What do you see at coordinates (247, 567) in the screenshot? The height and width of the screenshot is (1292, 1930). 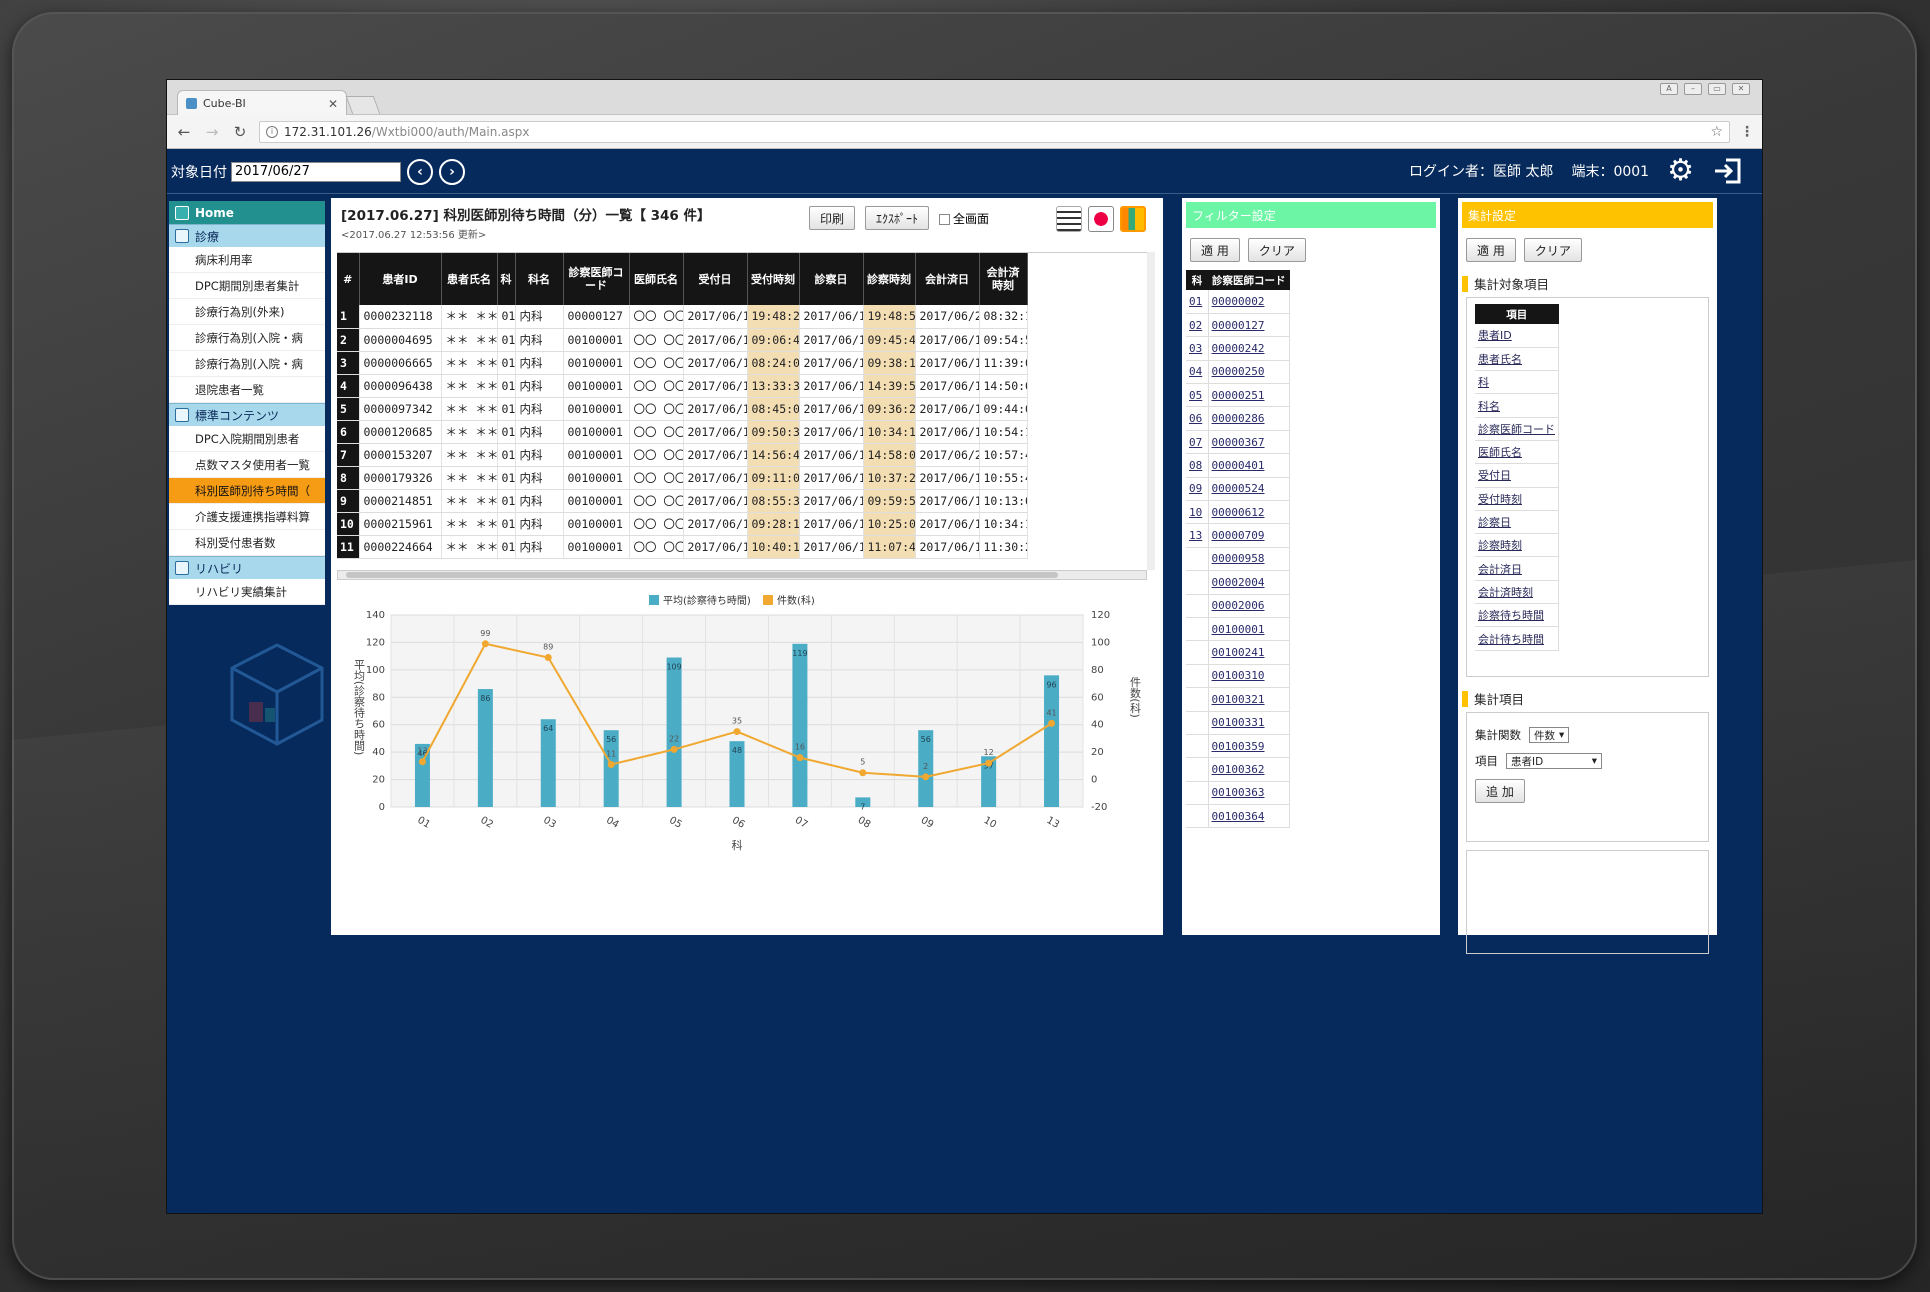 I see `sidebar-category: リハビリ` at bounding box center [247, 567].